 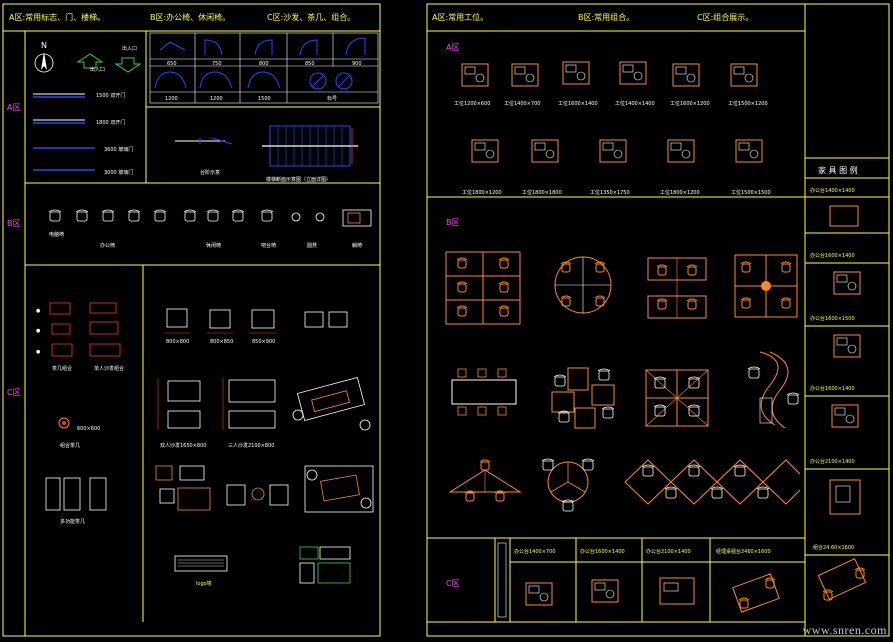 I want to click on chair-label-0: 电脑椅, so click(x=56, y=234).